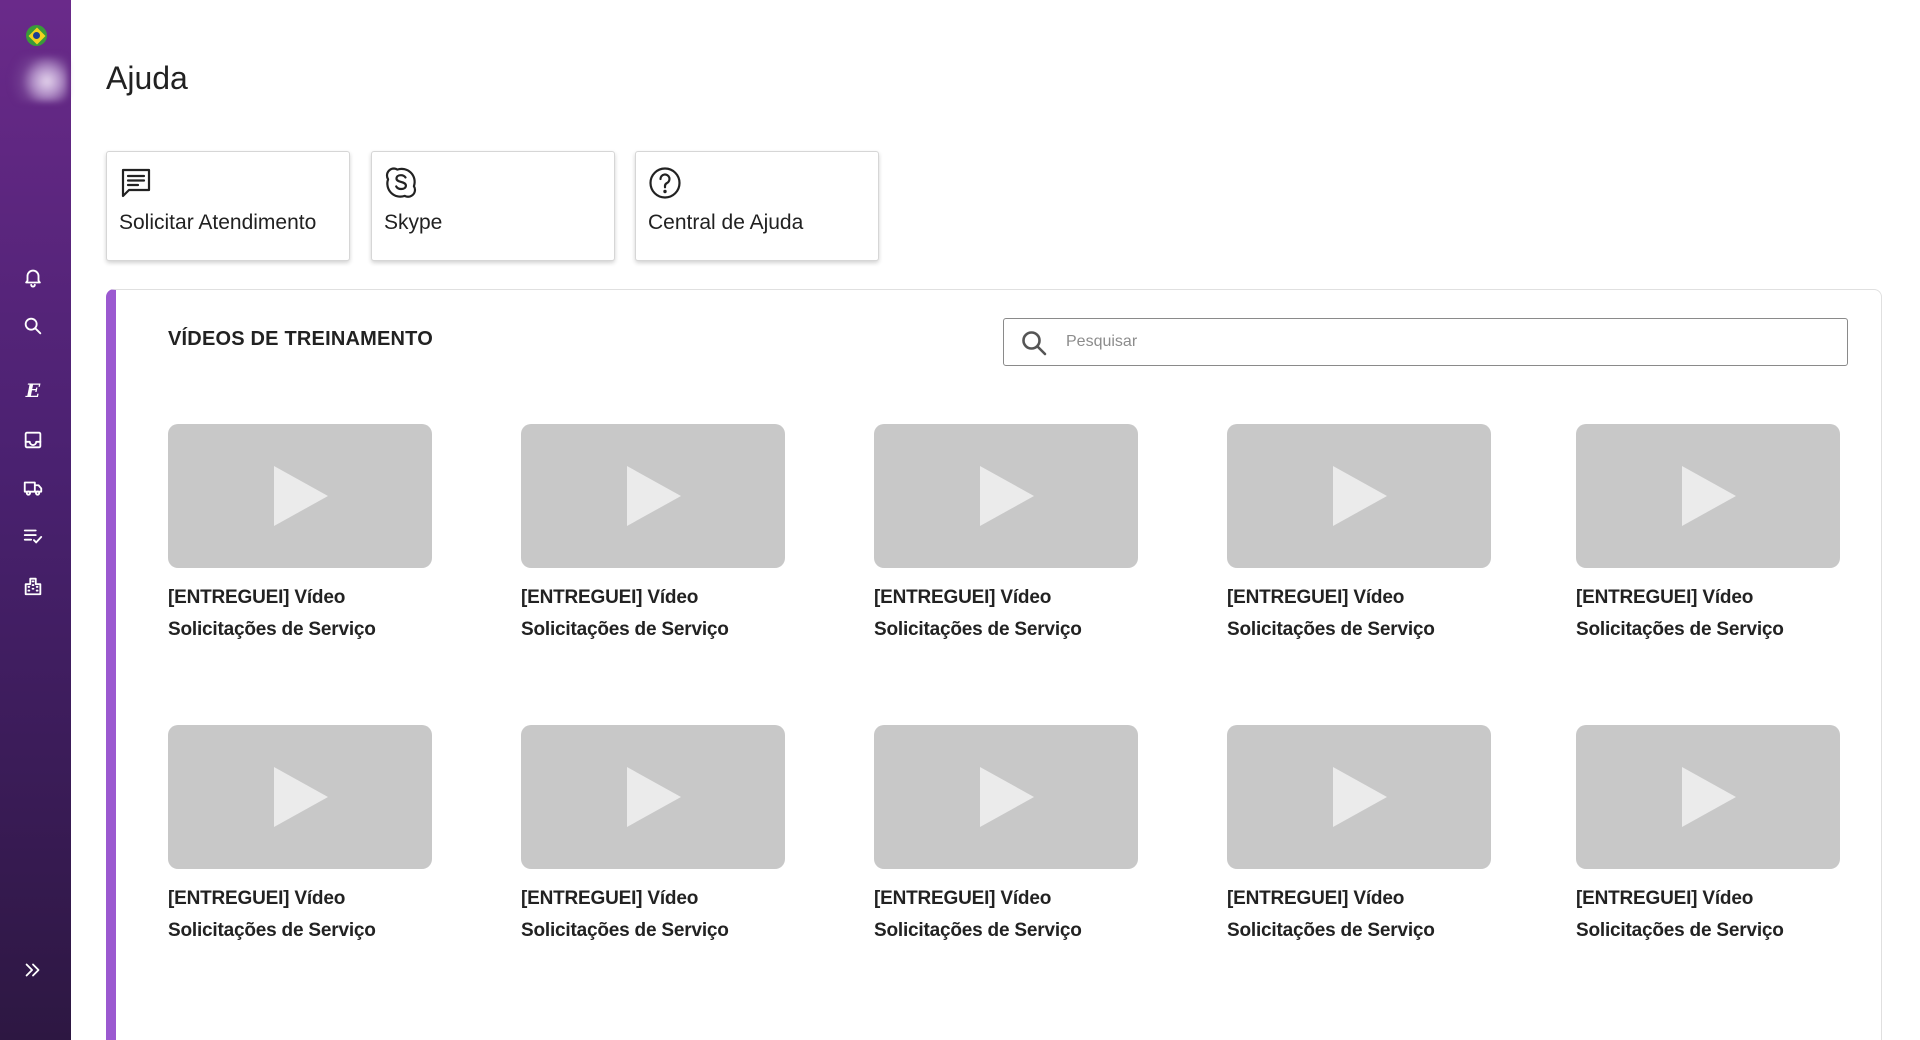 The width and height of the screenshot is (1920, 1040). I want to click on card-label: Central de Ajuda, so click(726, 222).